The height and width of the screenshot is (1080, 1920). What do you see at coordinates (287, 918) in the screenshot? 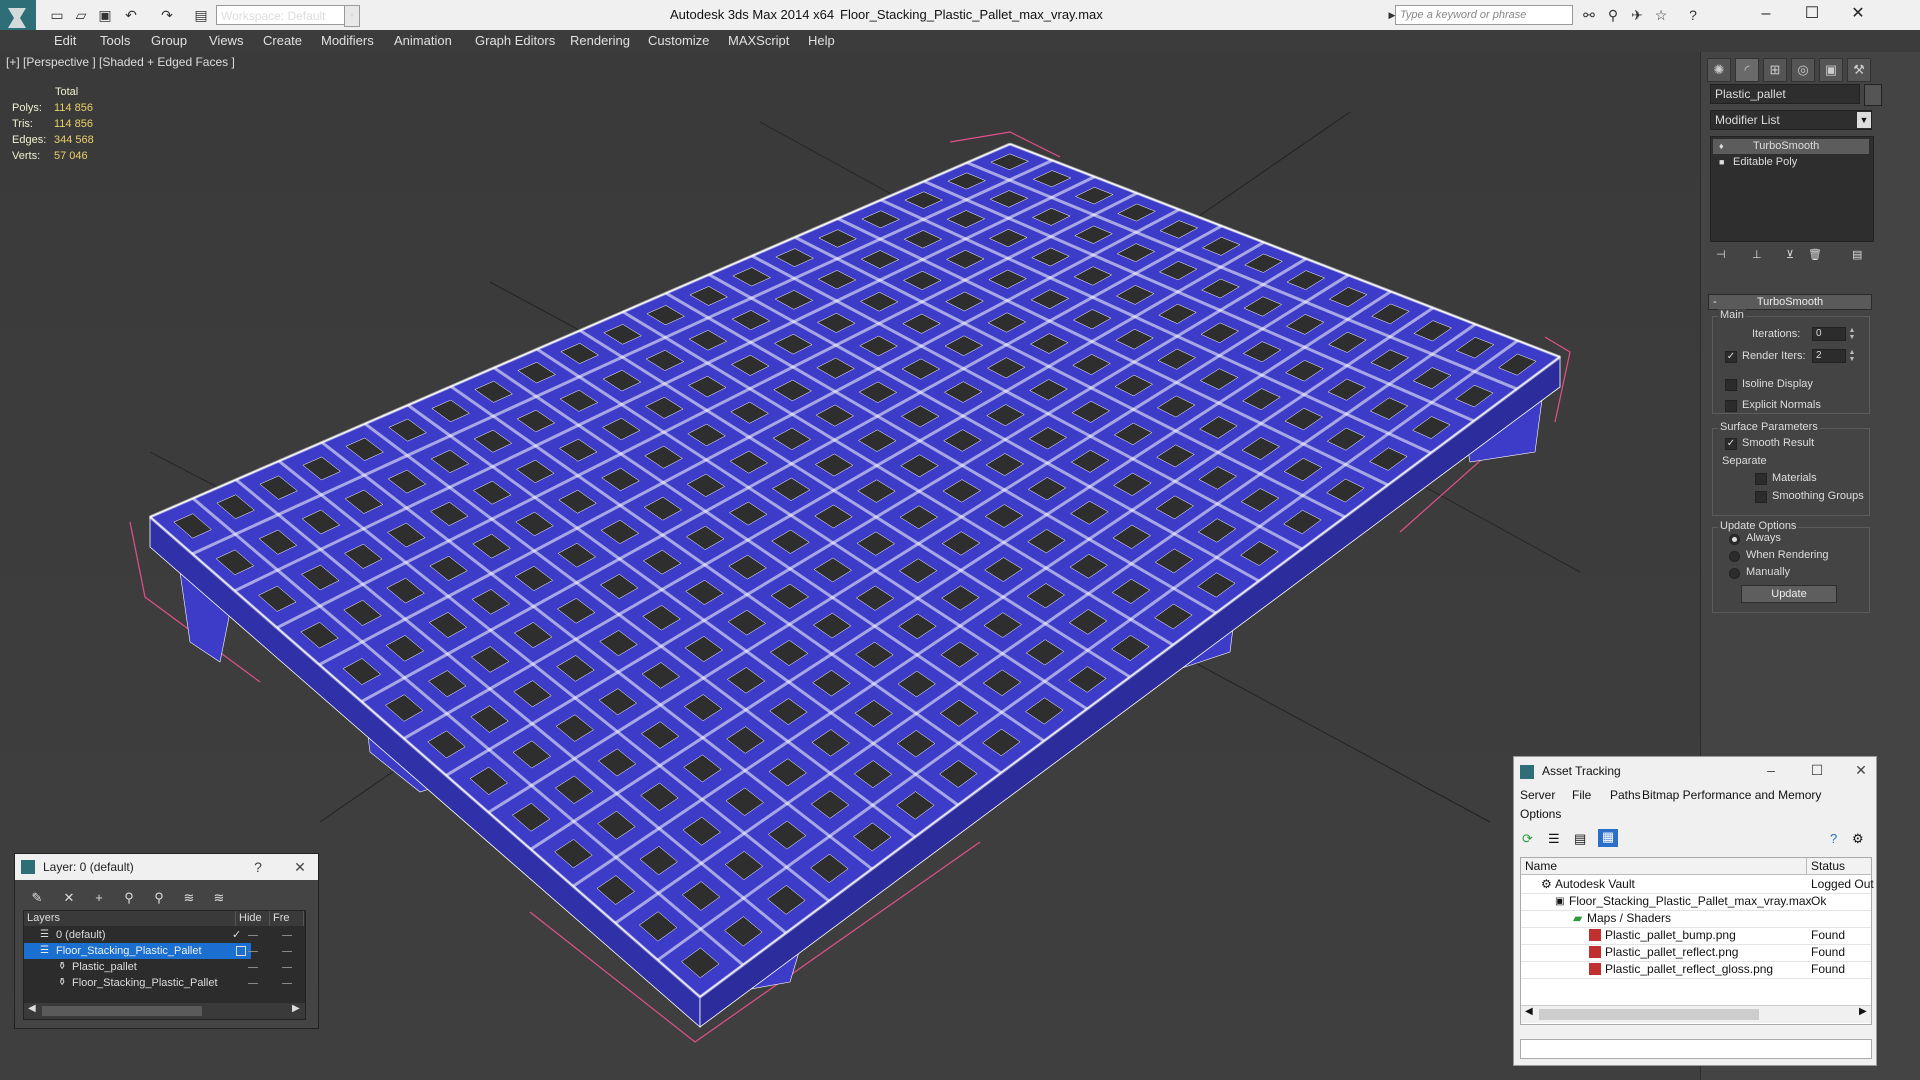
I see `column-freeze: Fre` at bounding box center [287, 918].